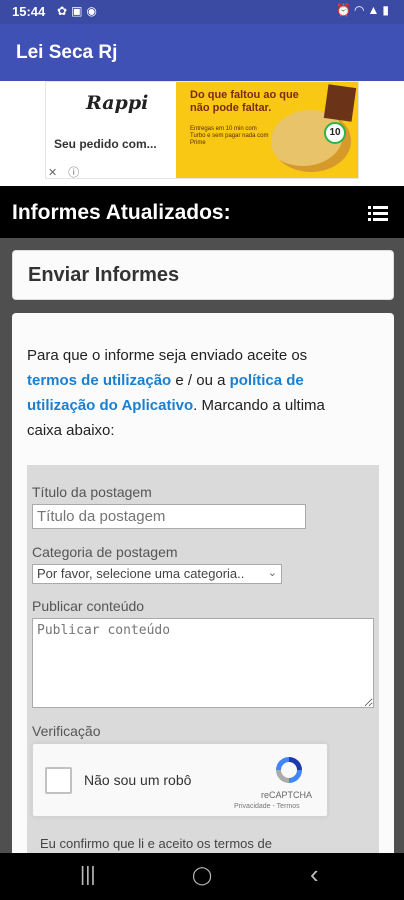 The height and width of the screenshot is (900, 404). I want to click on recaptcha-label: Não sou um robô, so click(138, 780).